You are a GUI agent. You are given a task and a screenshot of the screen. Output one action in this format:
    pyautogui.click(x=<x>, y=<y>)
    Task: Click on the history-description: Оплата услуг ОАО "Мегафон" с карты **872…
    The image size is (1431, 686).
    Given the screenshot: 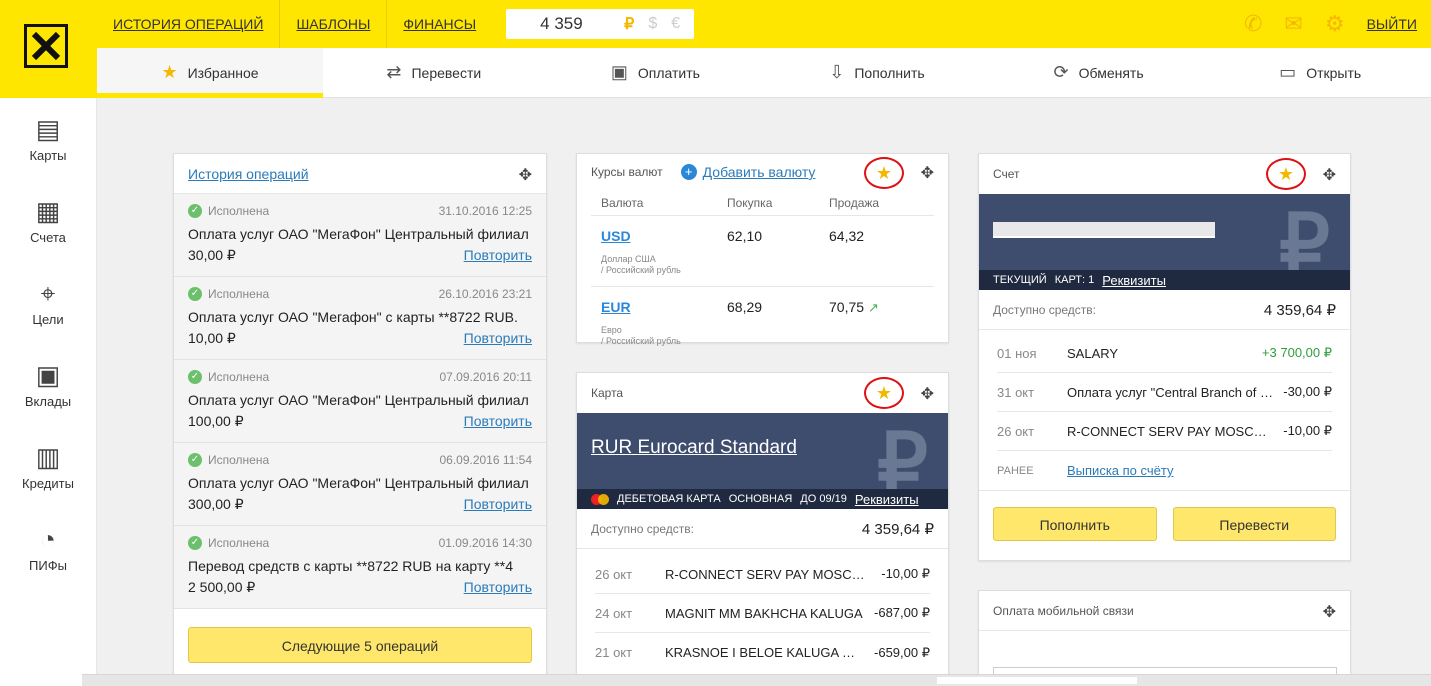 What is the action you would take?
    pyautogui.click(x=353, y=317)
    